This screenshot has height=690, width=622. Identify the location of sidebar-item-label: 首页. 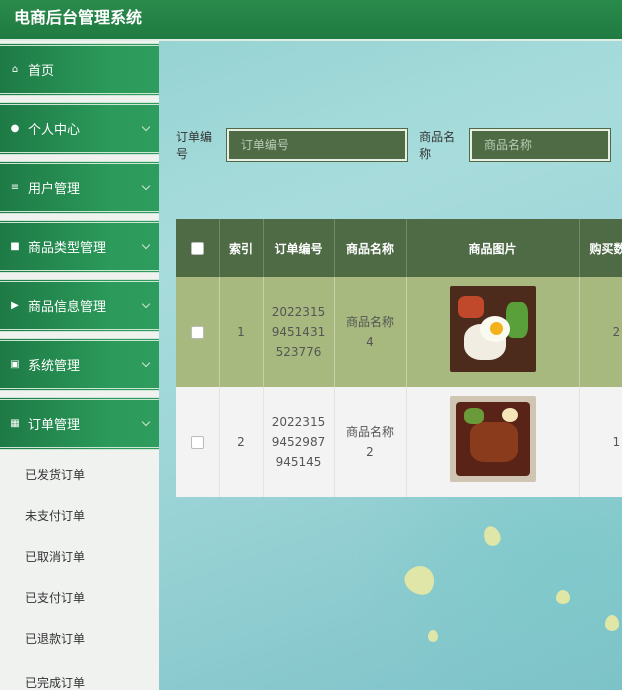
(41, 71).